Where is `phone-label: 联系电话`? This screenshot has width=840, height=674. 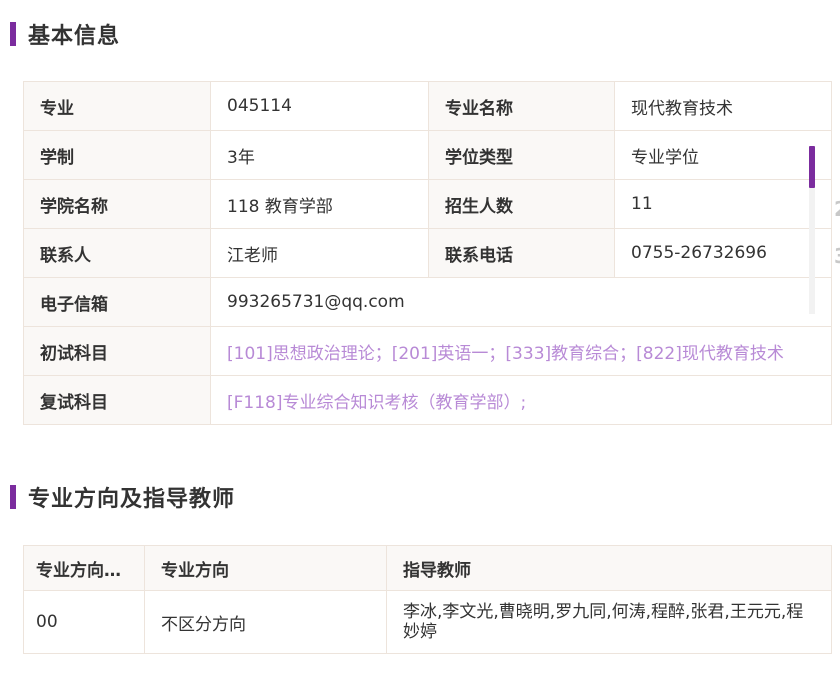 phone-label: 联系电话 is located at coordinates (521, 253).